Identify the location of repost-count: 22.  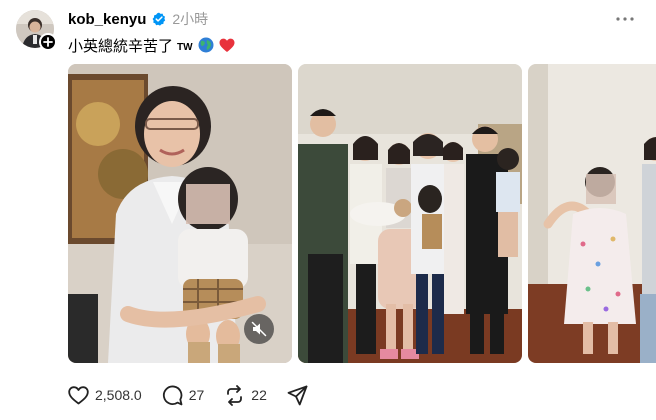
(259, 395).